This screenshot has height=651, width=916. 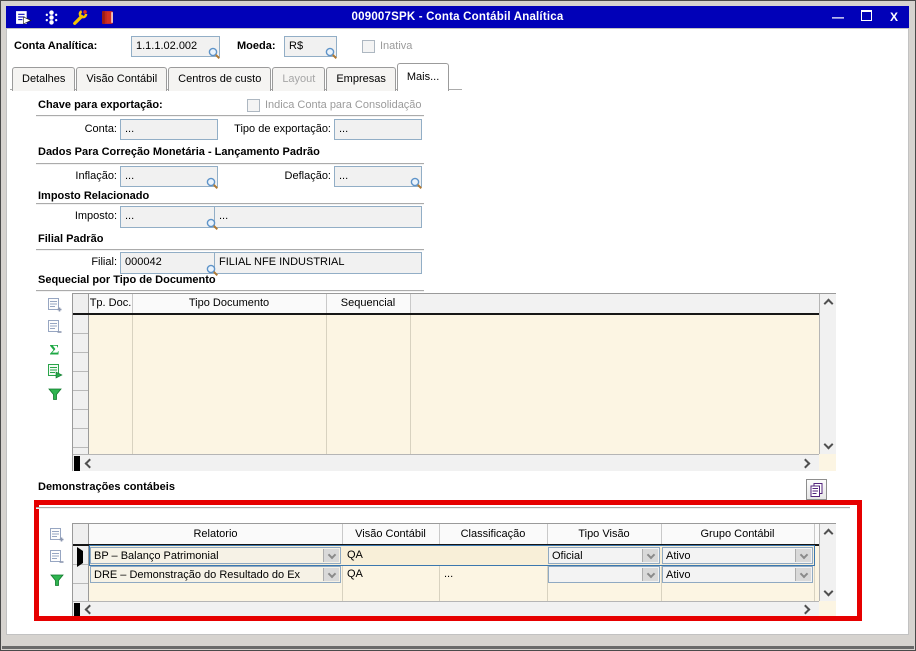 What do you see at coordinates (457, 17) in the screenshot?
I see `titlebar: 009007SPK - Conta Contábil Analítica — X` at bounding box center [457, 17].